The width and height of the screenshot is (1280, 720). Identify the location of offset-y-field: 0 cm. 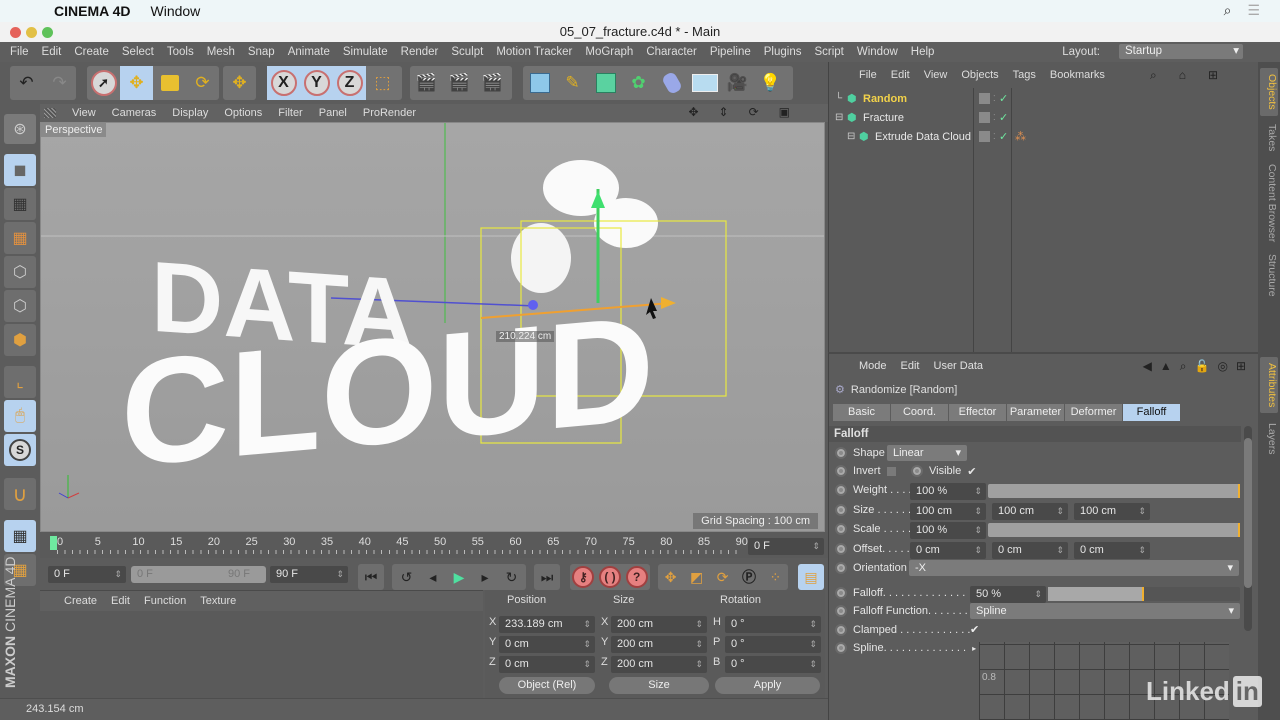
(1030, 550).